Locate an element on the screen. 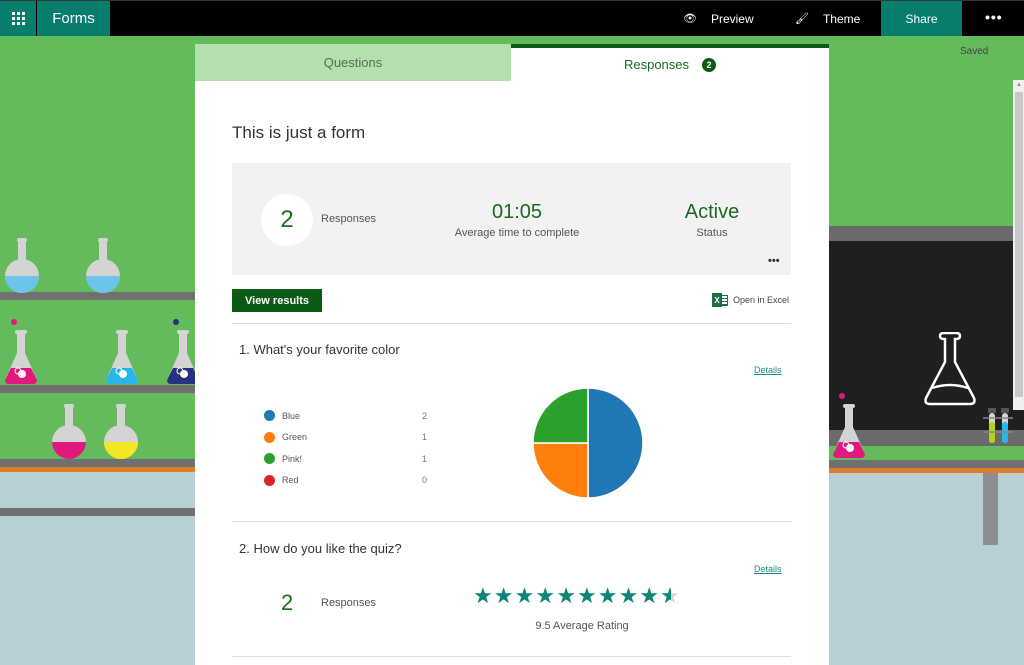  test-tubes-icon is located at coordinates (998, 425).